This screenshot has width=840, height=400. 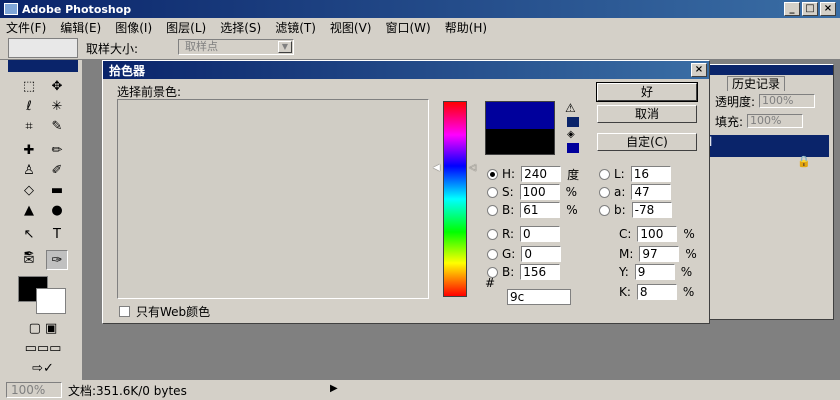 What do you see at coordinates (509, 254) in the screenshot?
I see `green-label: G:` at bounding box center [509, 254].